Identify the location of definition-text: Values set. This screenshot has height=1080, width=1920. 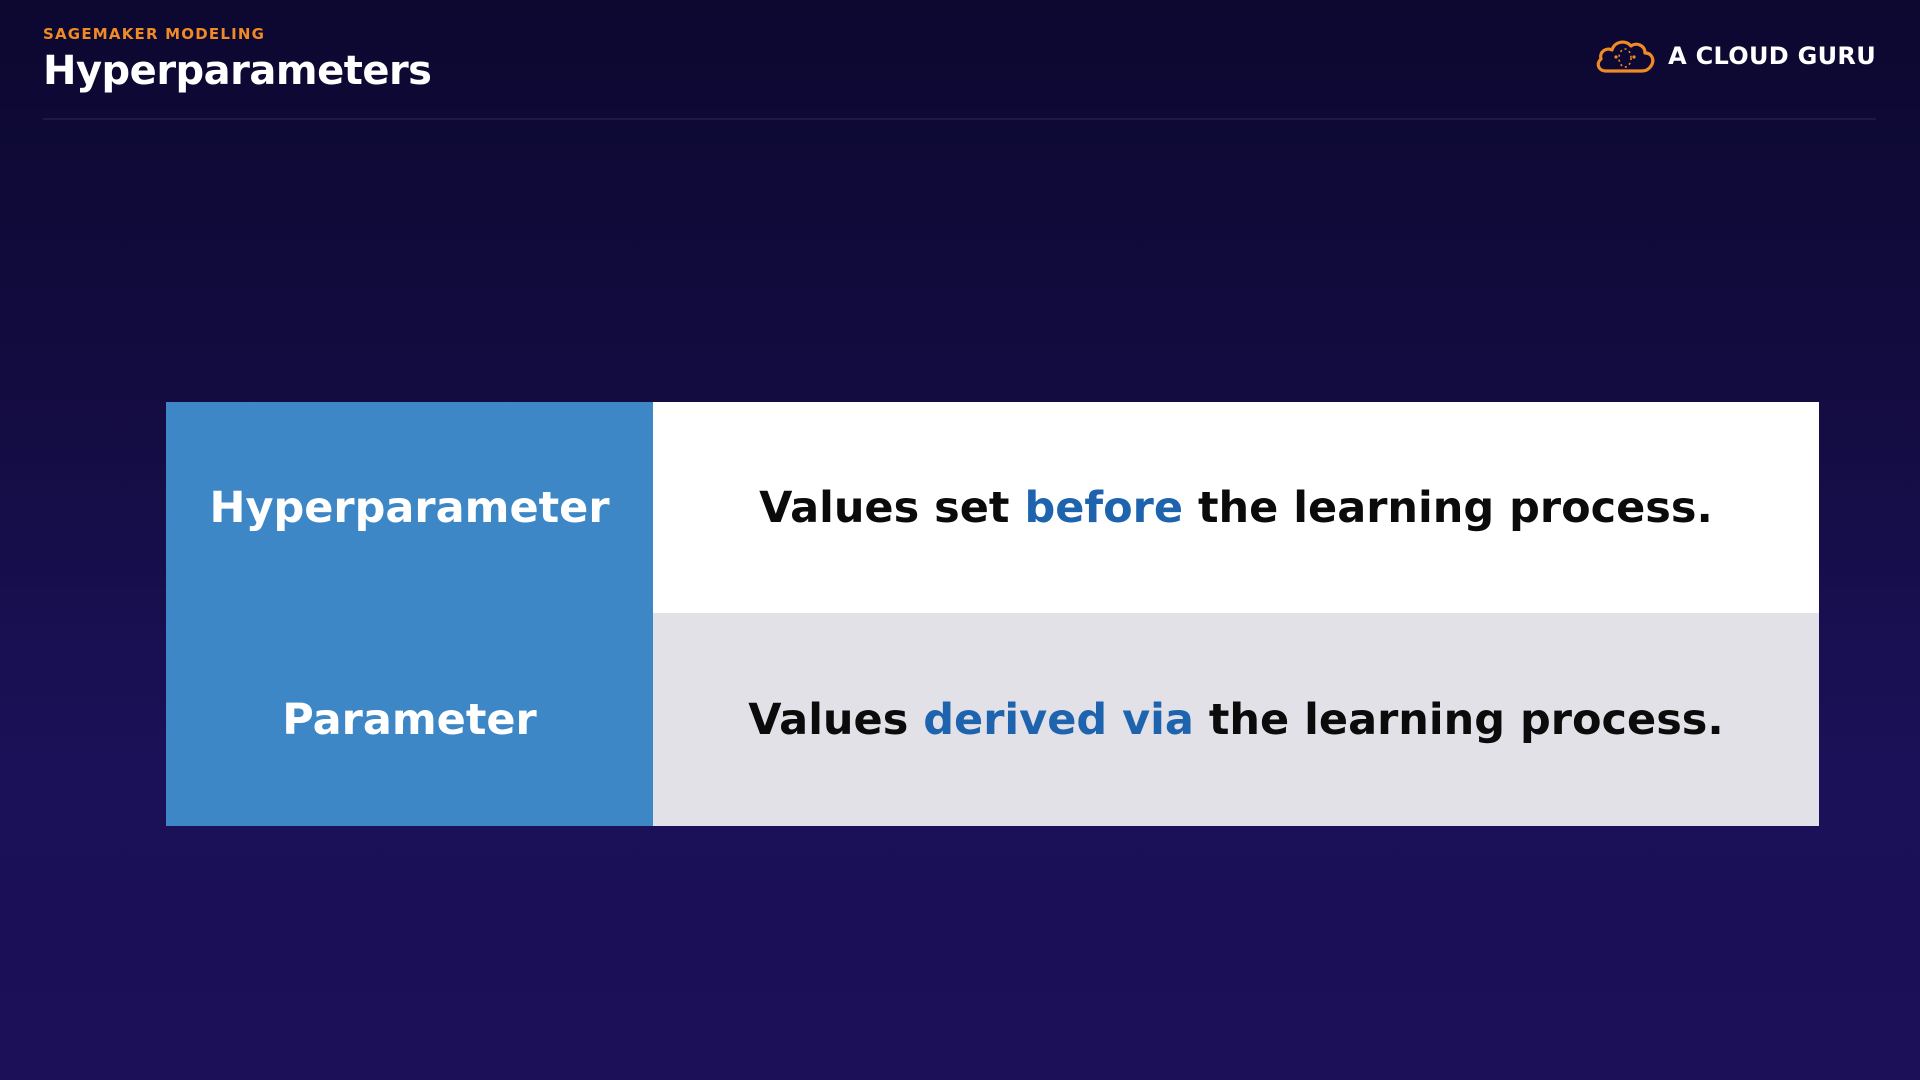
(892, 507).